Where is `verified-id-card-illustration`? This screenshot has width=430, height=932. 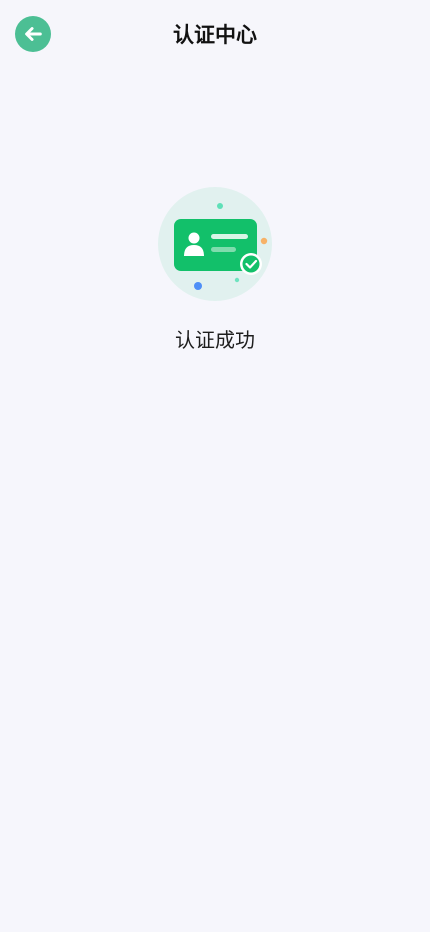
verified-id-card-illustration is located at coordinates (215, 244).